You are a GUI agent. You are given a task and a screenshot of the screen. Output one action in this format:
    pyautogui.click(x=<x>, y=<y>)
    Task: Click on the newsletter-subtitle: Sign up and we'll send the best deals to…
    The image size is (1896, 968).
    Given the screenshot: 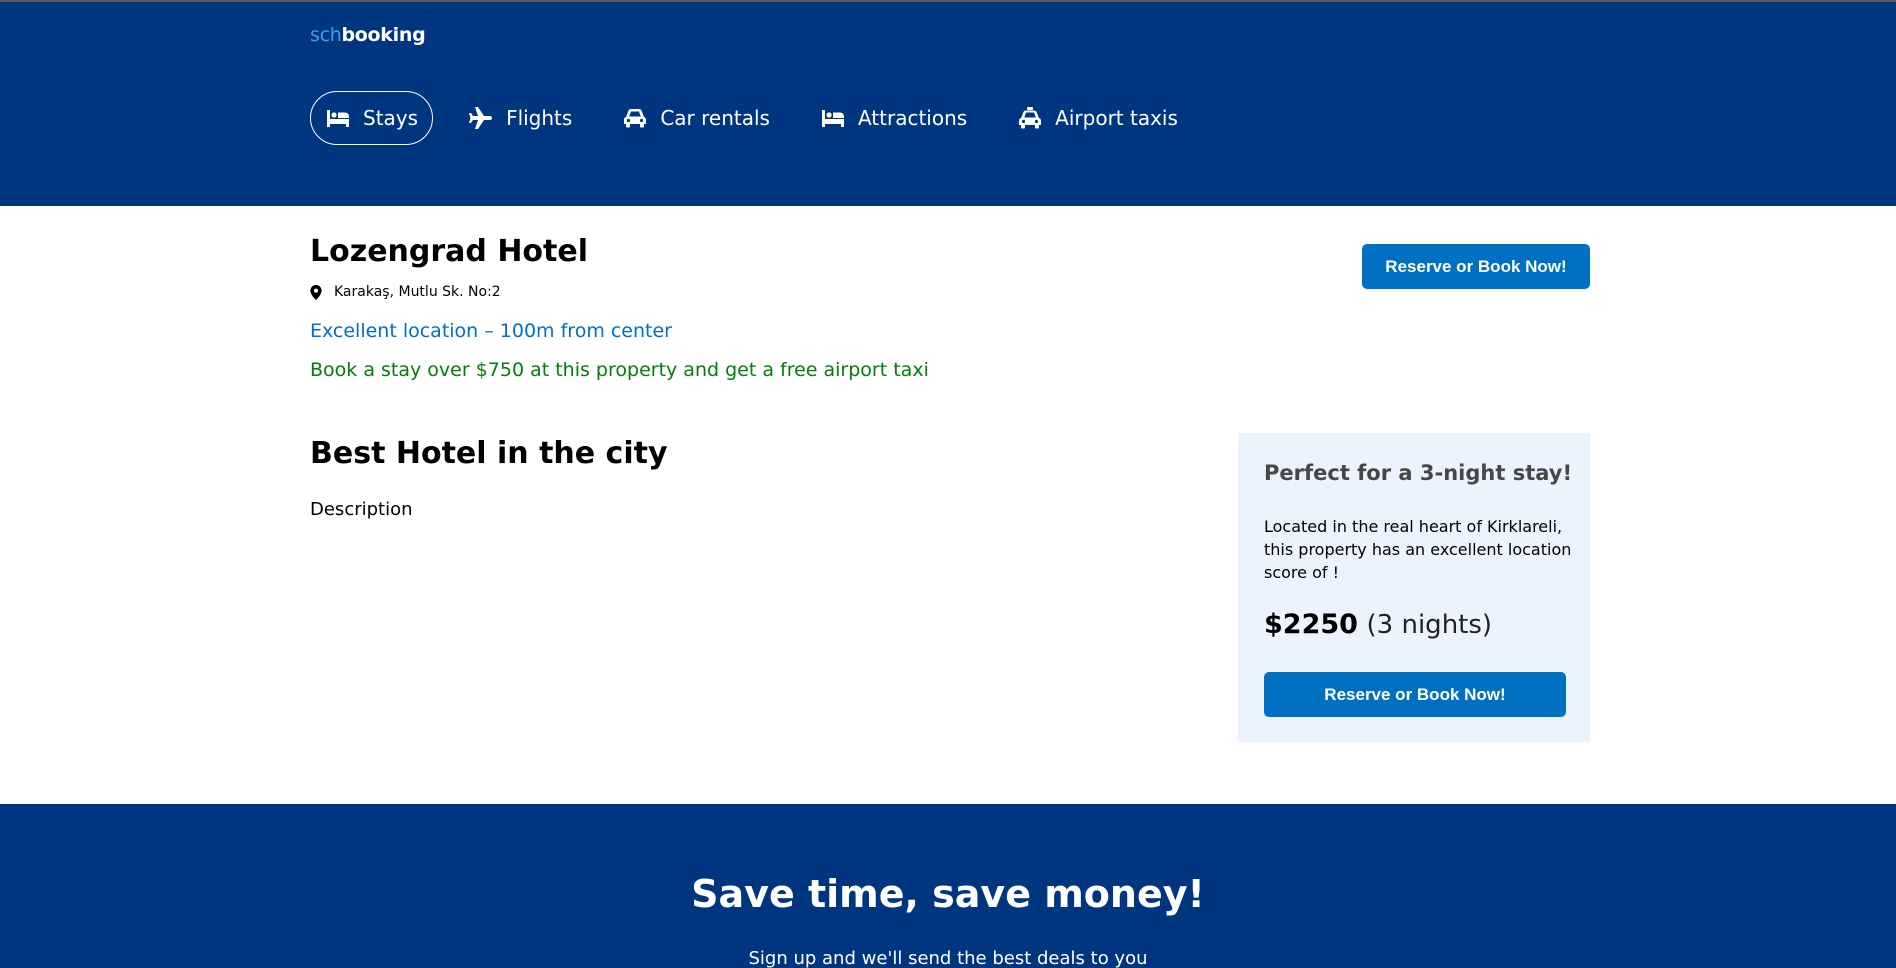 What is the action you would take?
    pyautogui.click(x=948, y=958)
    